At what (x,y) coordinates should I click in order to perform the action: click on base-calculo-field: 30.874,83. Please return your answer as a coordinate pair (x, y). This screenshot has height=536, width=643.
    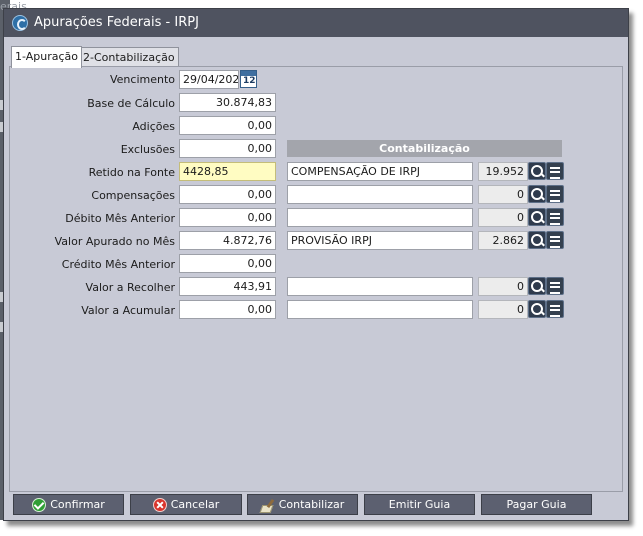
    Looking at the image, I should click on (227, 102).